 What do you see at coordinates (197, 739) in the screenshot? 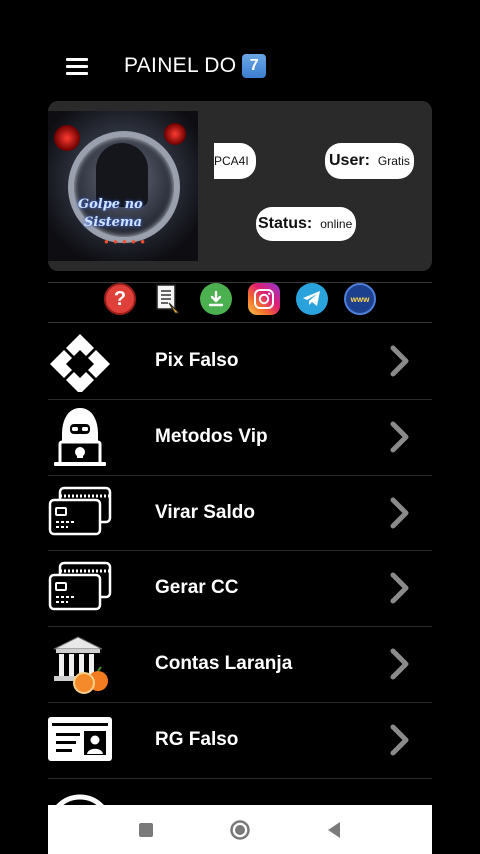
I see `menu-item-label: RG Falso` at bounding box center [197, 739].